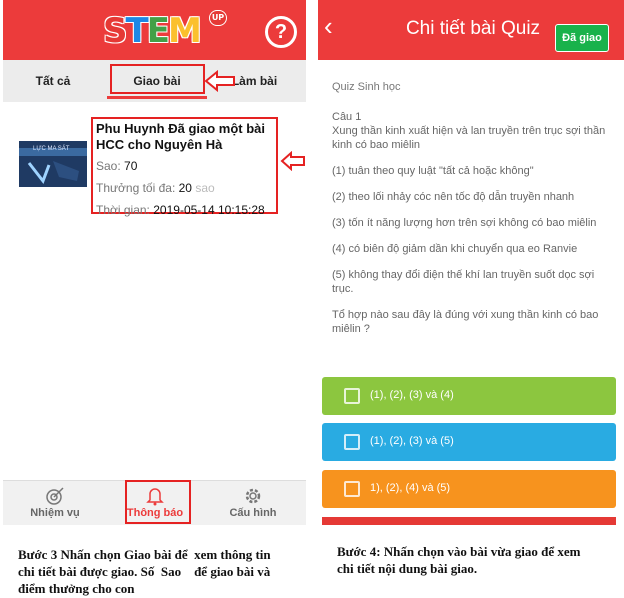 The width and height of the screenshot is (624, 598). I want to click on gear-icon, so click(253, 496).